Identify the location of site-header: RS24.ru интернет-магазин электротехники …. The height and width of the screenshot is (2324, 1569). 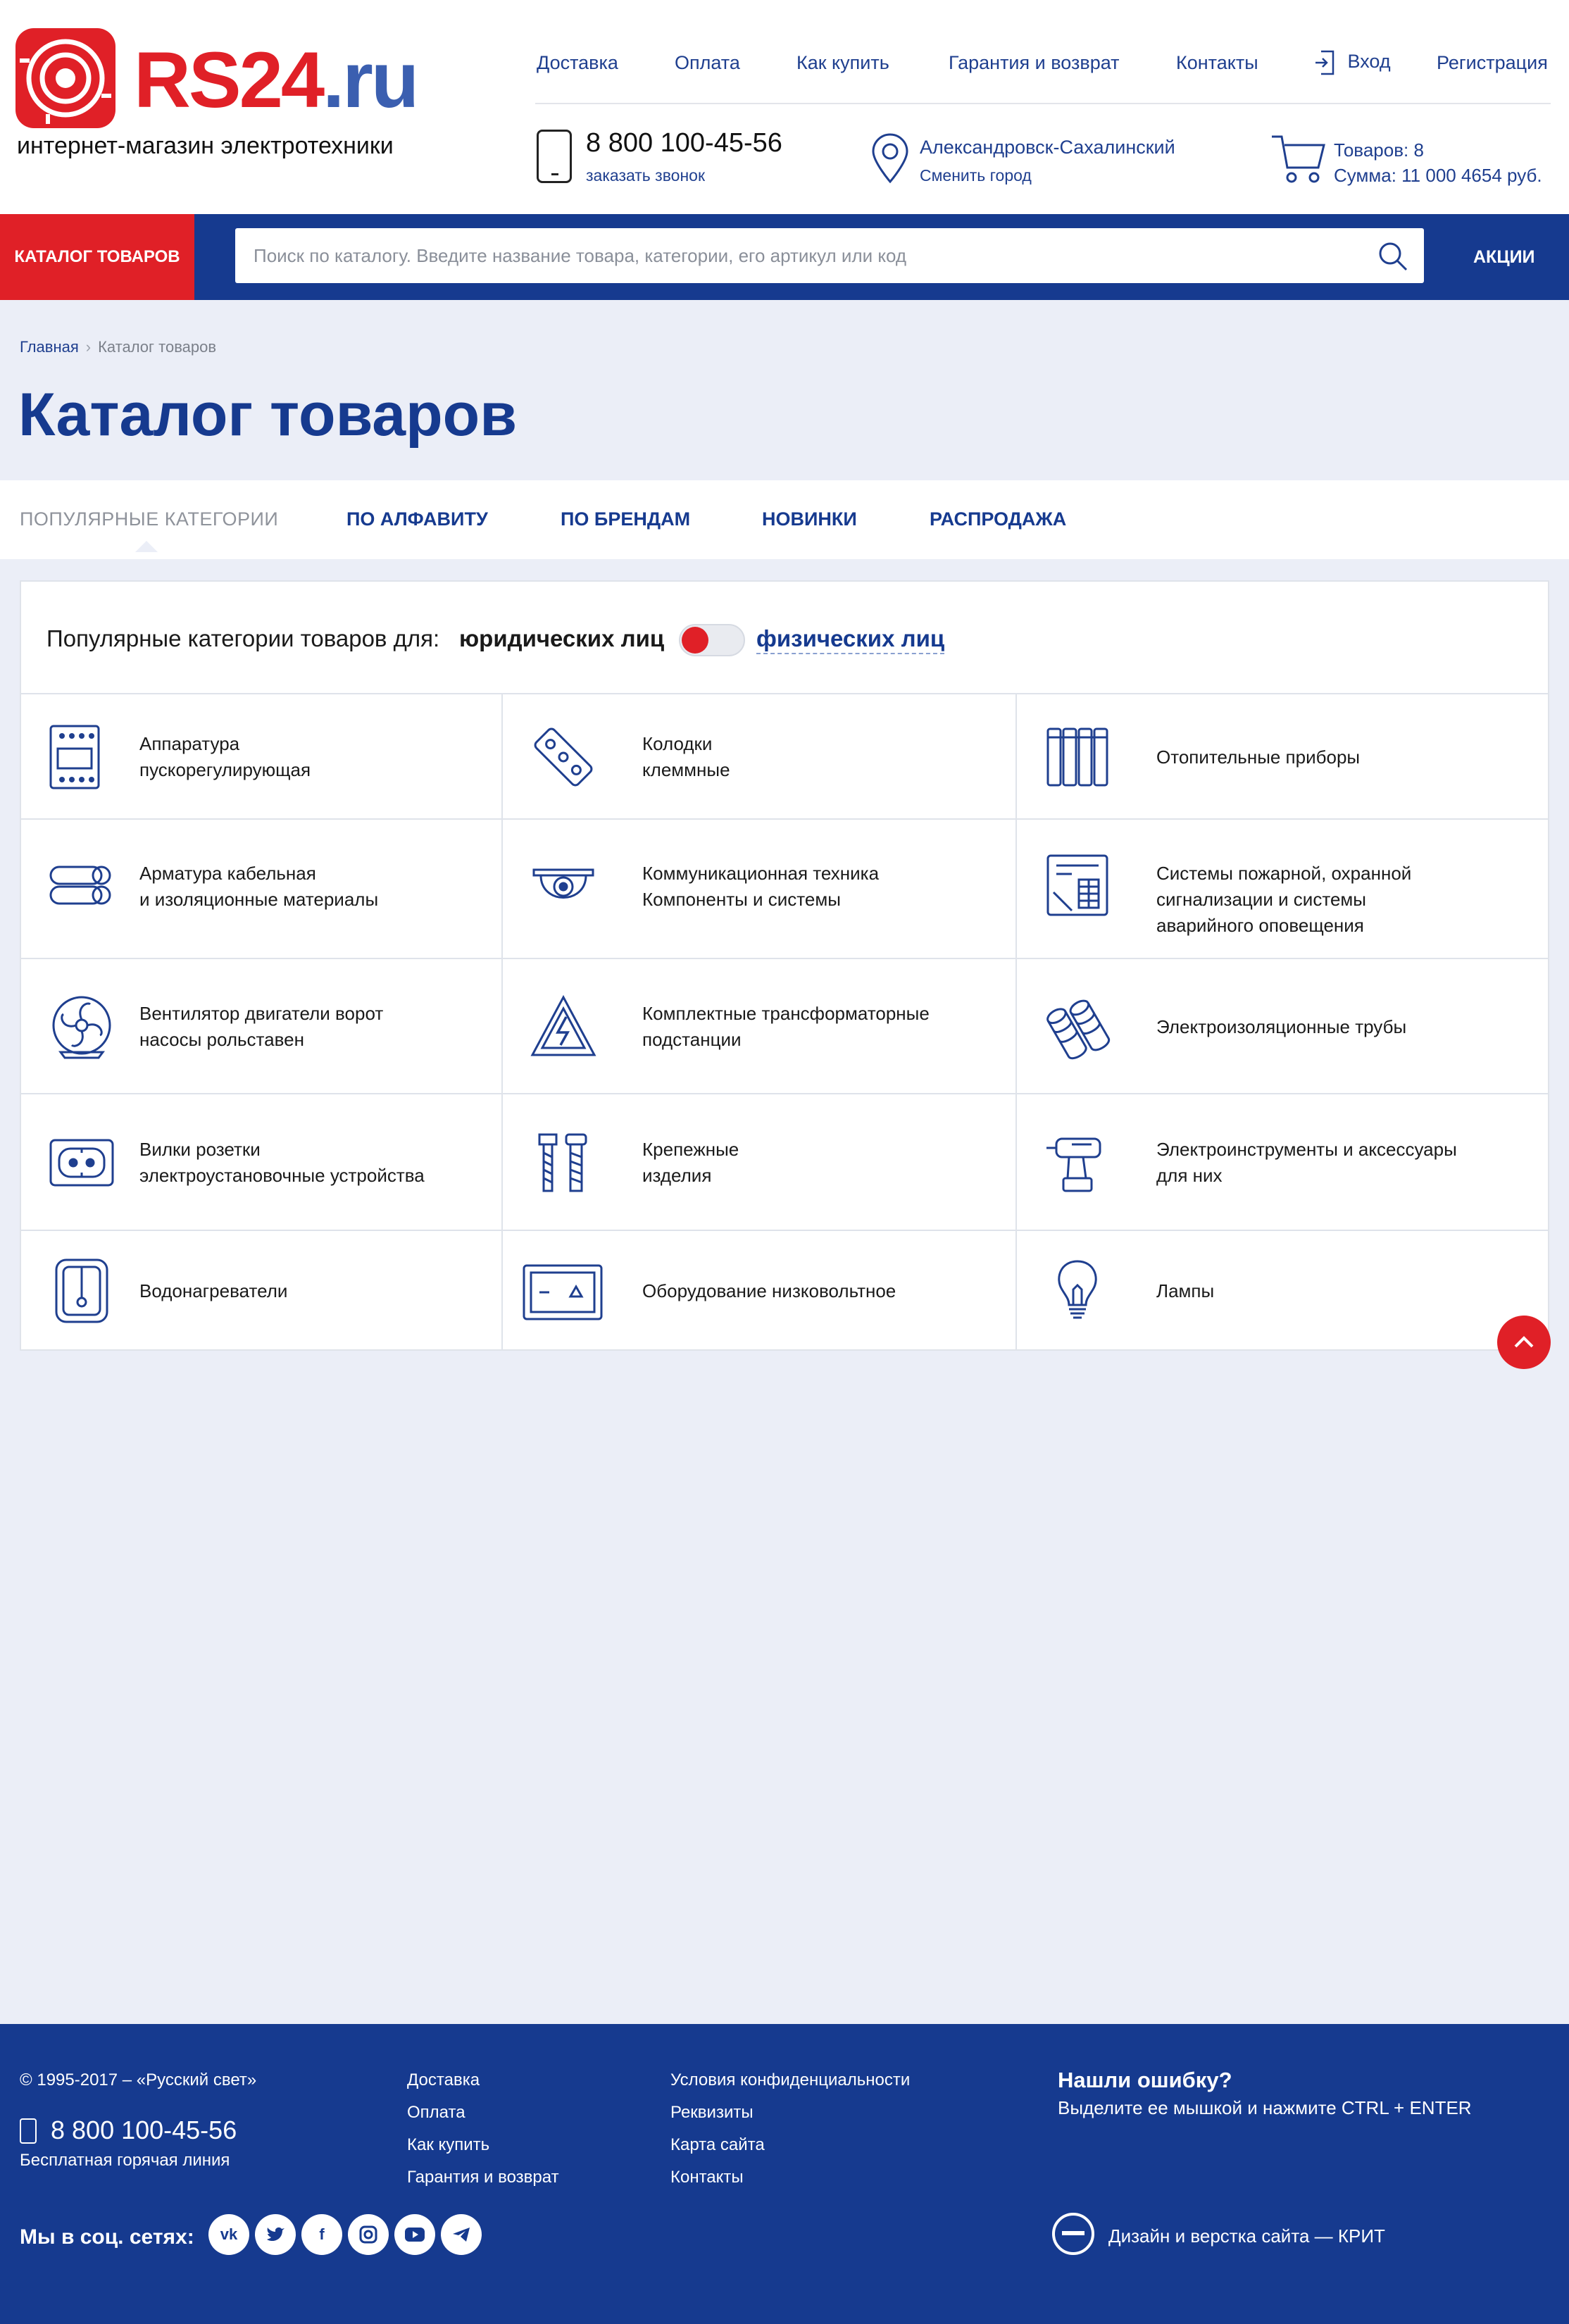
(784, 107).